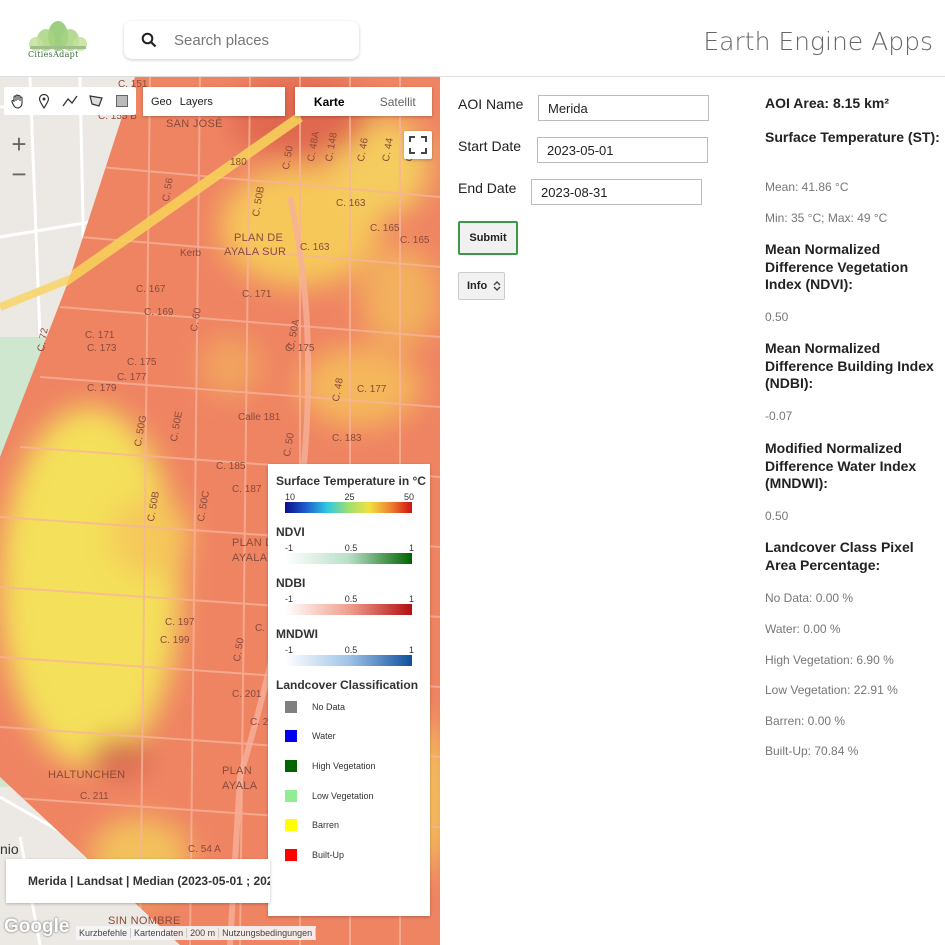  I want to click on zoom-out-button: −, so click(19, 174).